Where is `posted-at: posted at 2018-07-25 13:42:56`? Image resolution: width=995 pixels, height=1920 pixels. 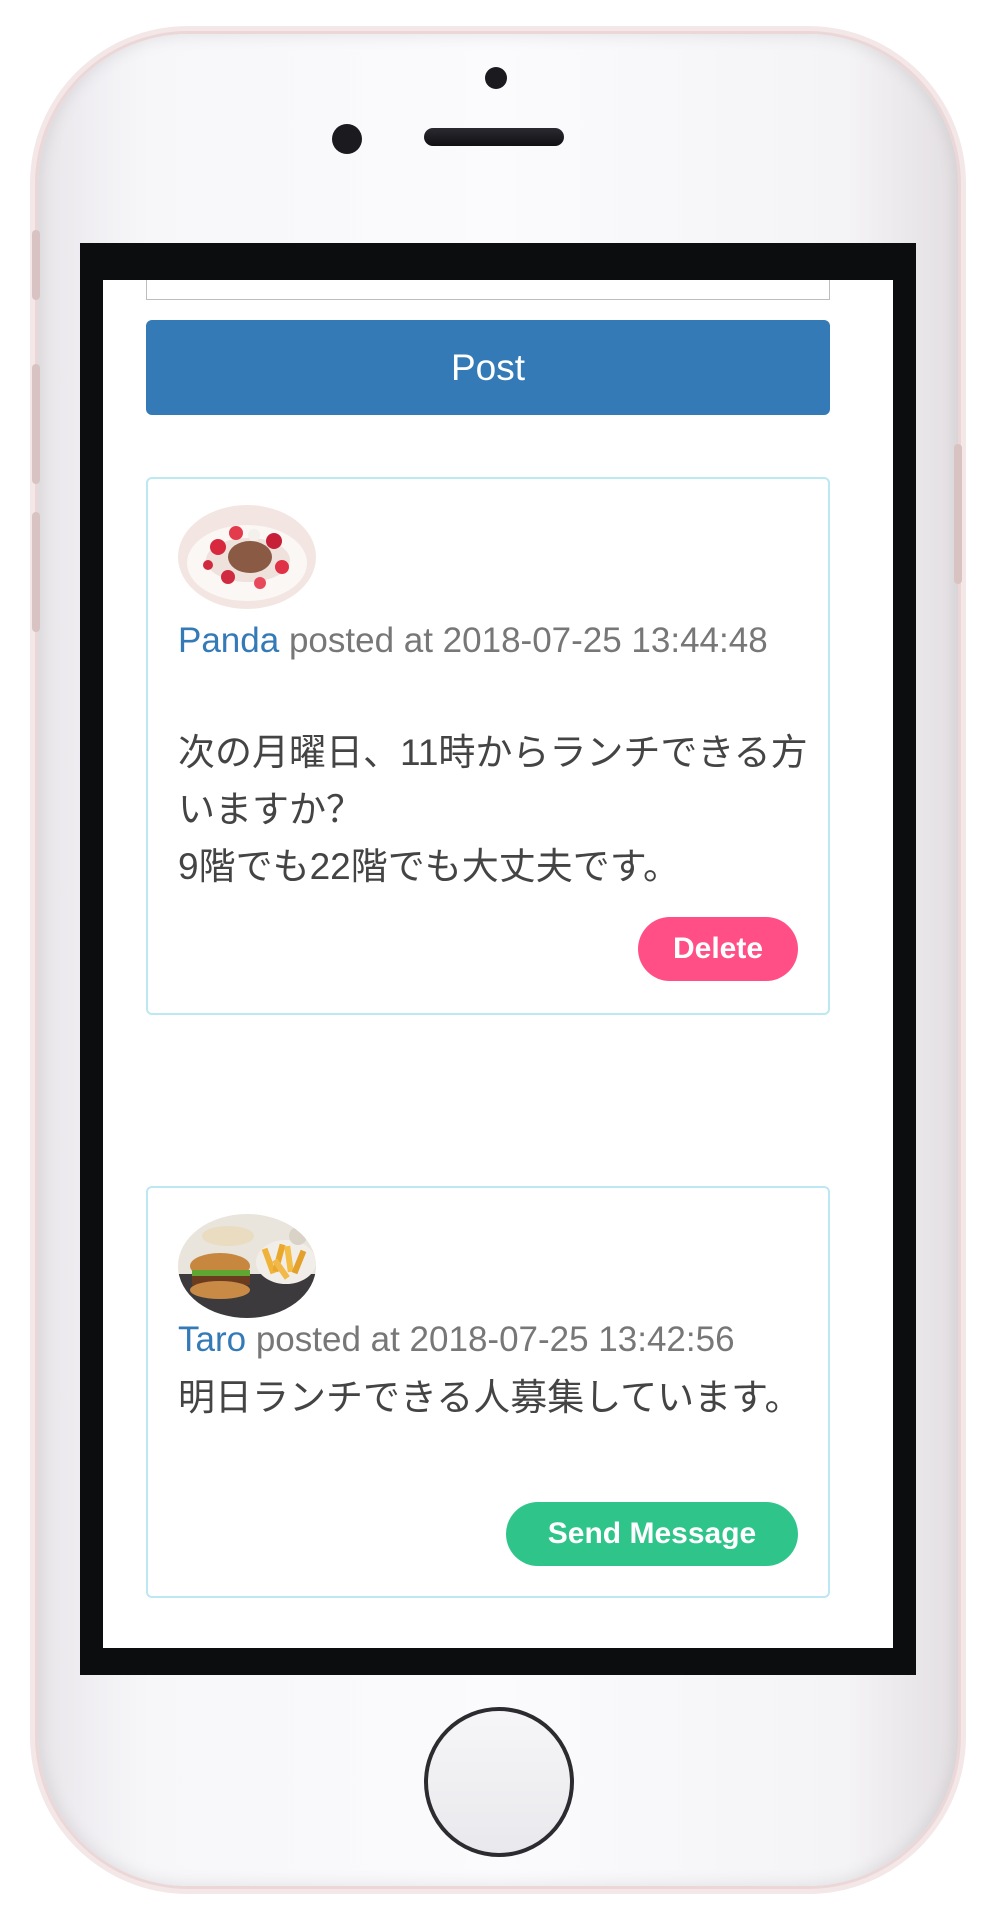 posted-at: posted at 2018-07-25 13:42:56 is located at coordinates (495, 1339).